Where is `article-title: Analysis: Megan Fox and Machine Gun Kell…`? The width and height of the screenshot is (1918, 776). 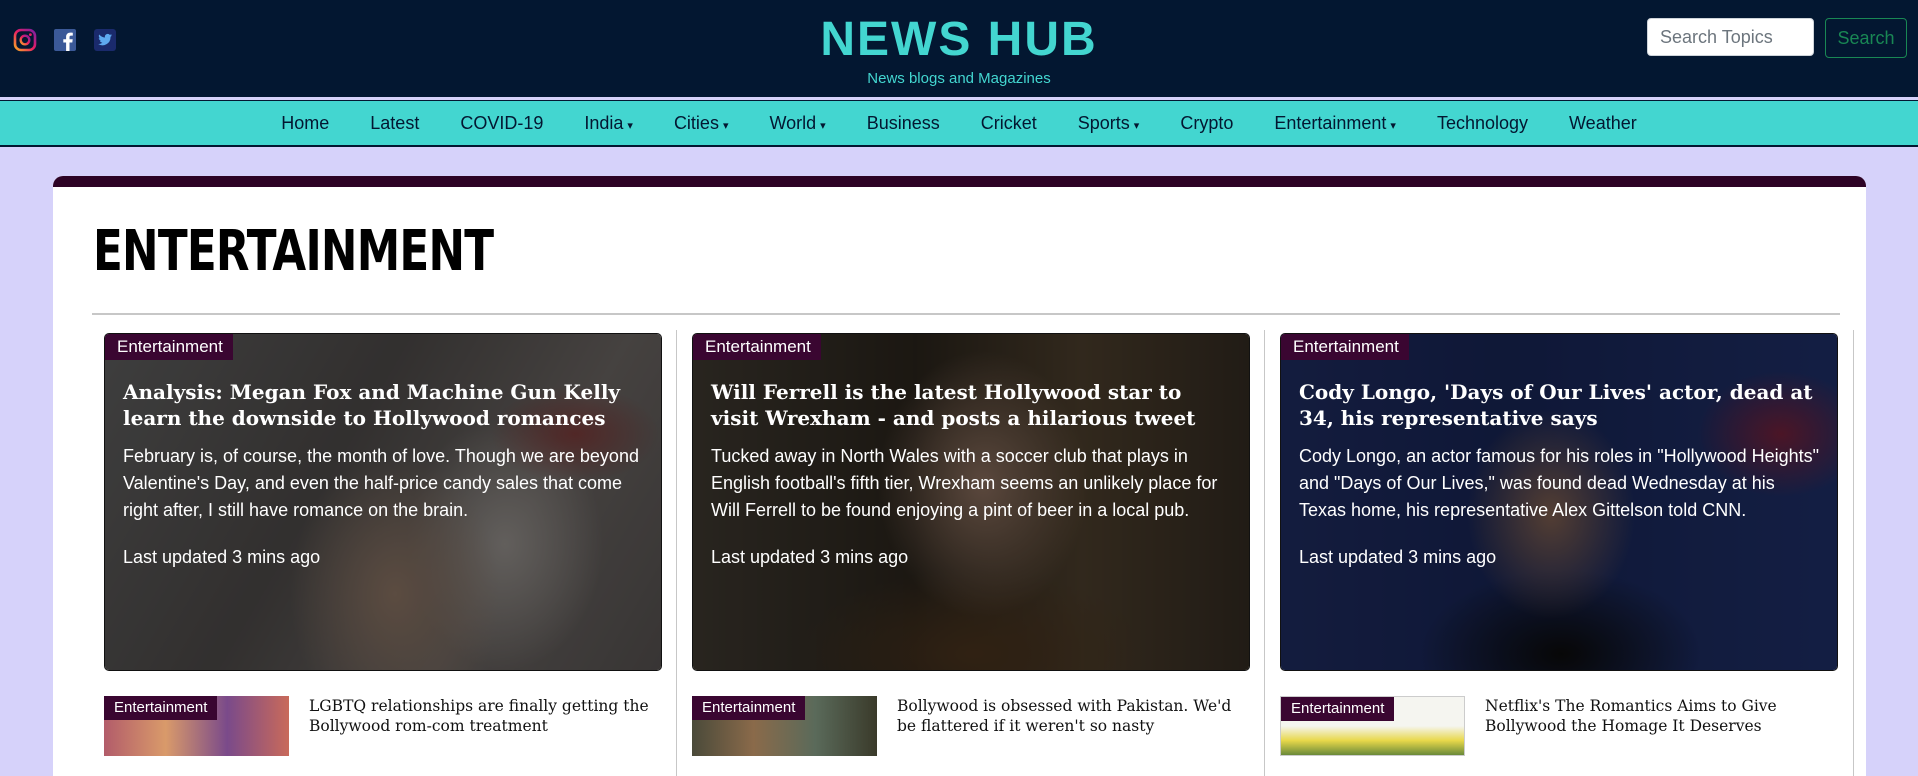
article-title: Analysis: Megan Fox and Machine Gun Kell… is located at coordinates (383, 405).